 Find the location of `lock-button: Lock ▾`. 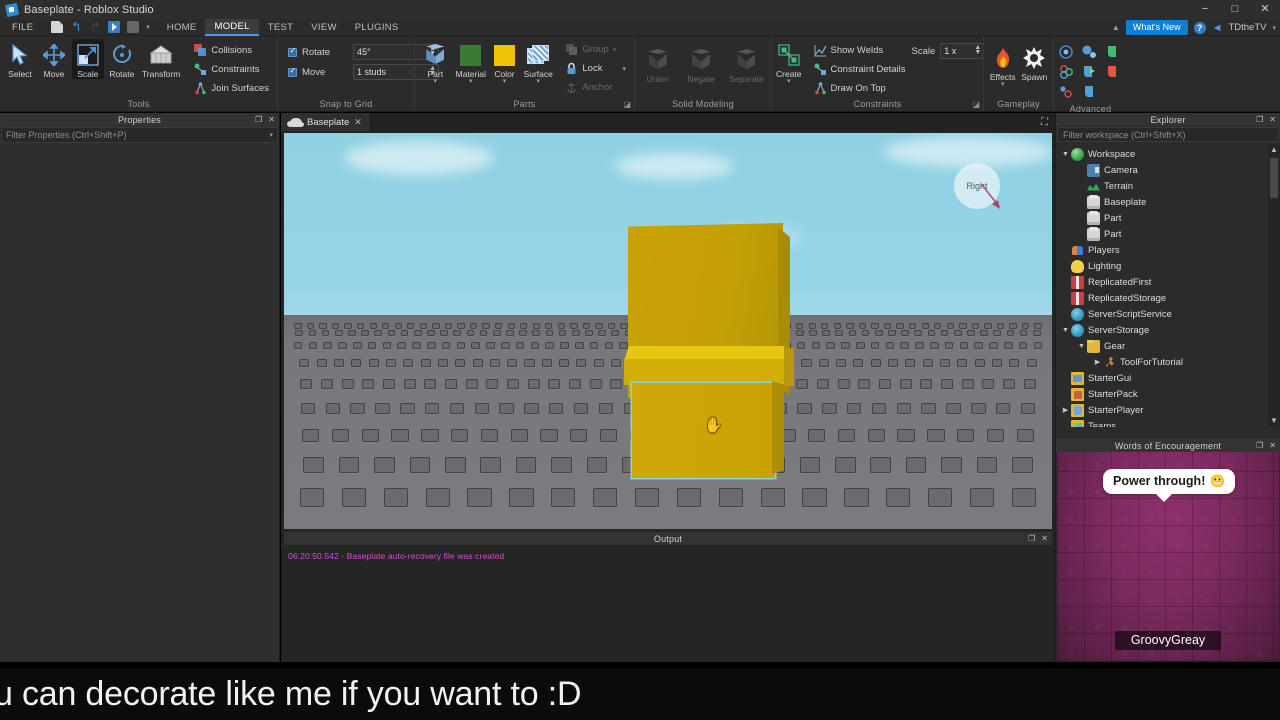

lock-button: Lock ▾ is located at coordinates (595, 68).